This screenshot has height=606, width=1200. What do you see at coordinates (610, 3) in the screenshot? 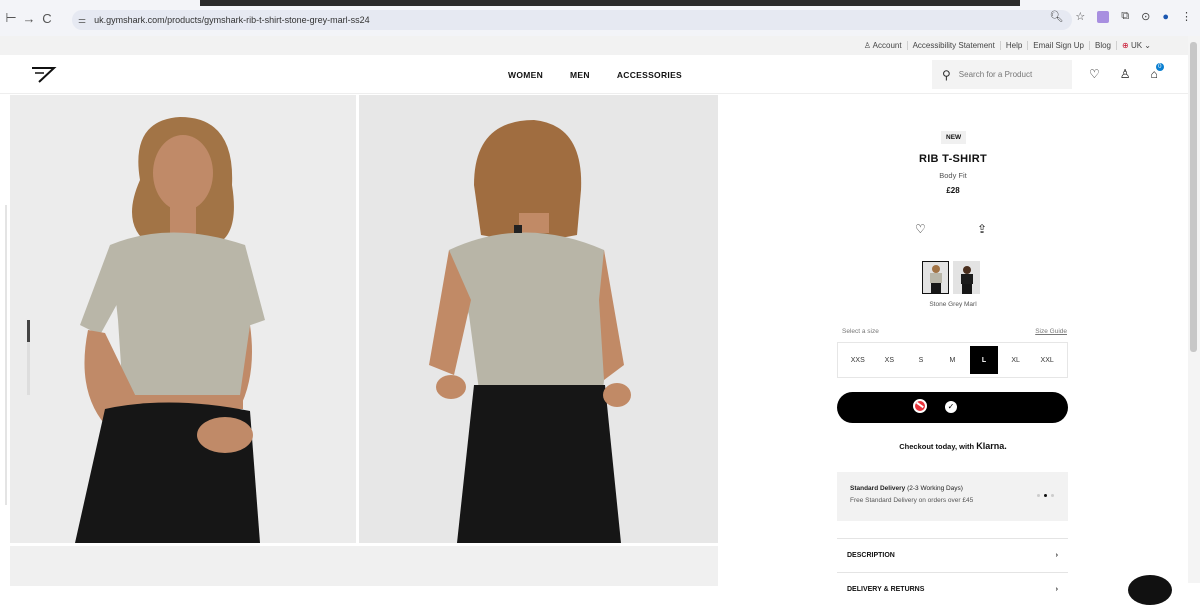
I see `window-strip` at bounding box center [610, 3].